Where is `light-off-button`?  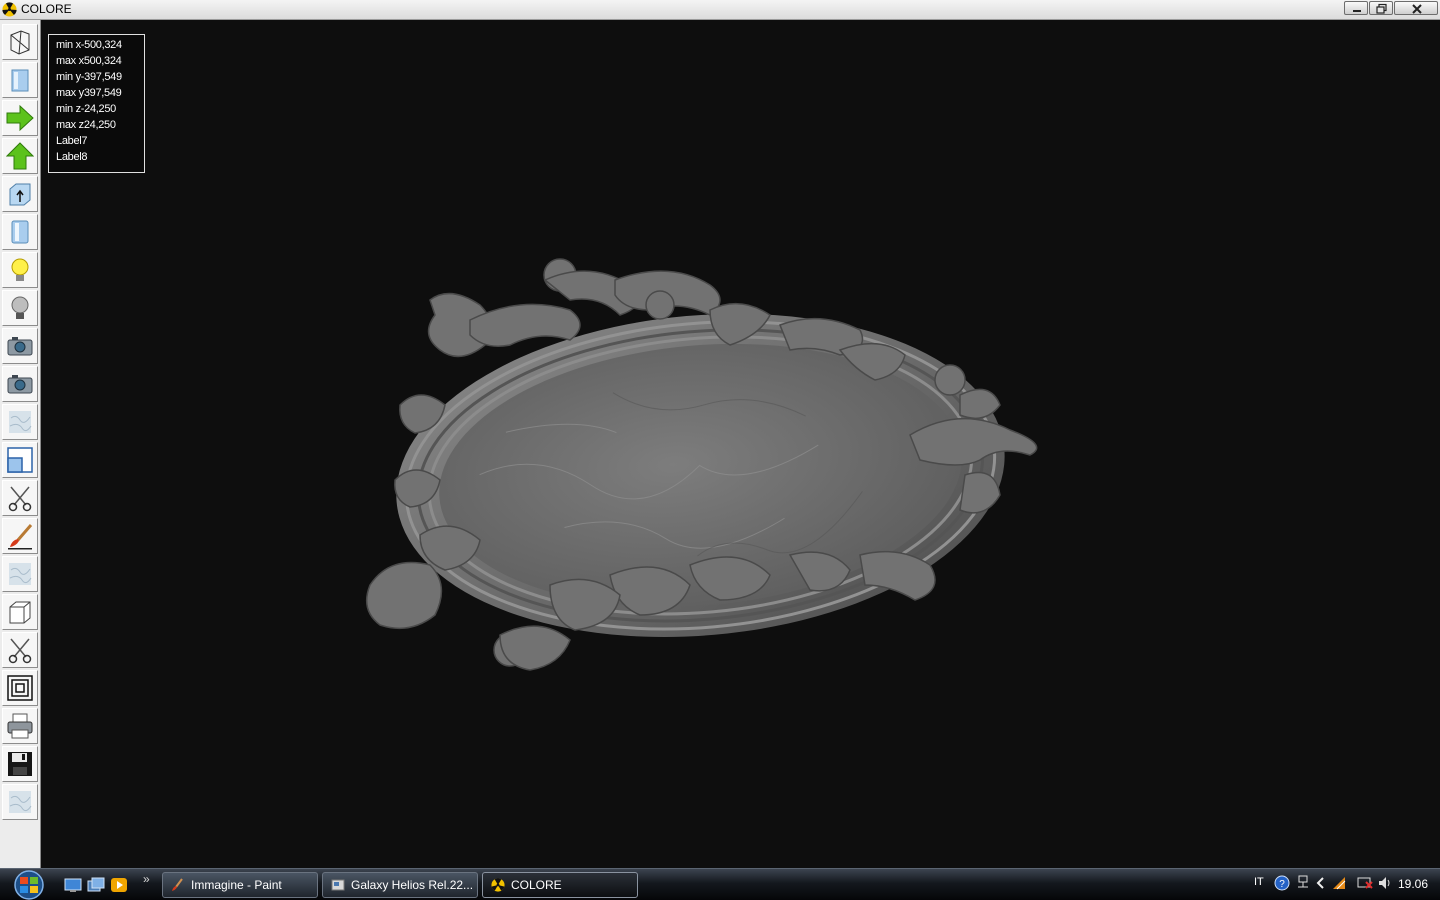
light-off-button is located at coordinates (20, 308).